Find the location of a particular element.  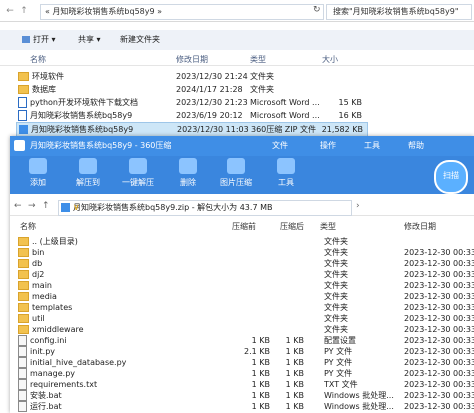

open-button: 打开 ▾ is located at coordinates (39, 40).